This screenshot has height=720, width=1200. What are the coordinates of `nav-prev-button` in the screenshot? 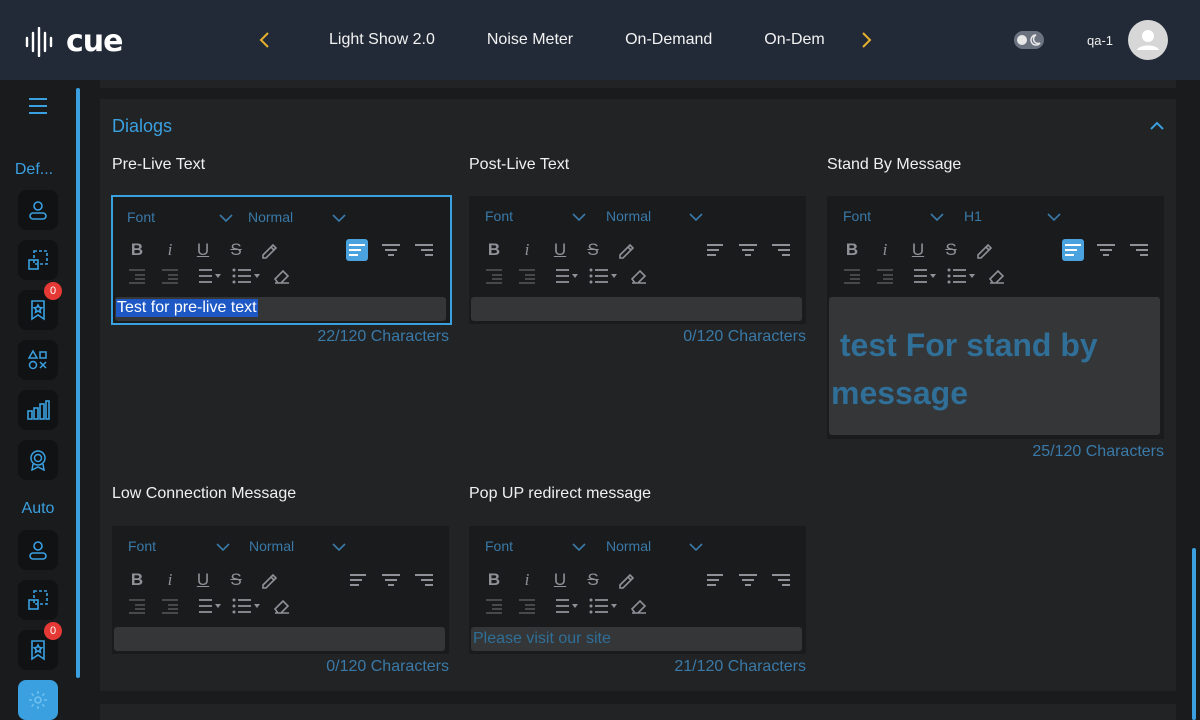 It's located at (264, 40).